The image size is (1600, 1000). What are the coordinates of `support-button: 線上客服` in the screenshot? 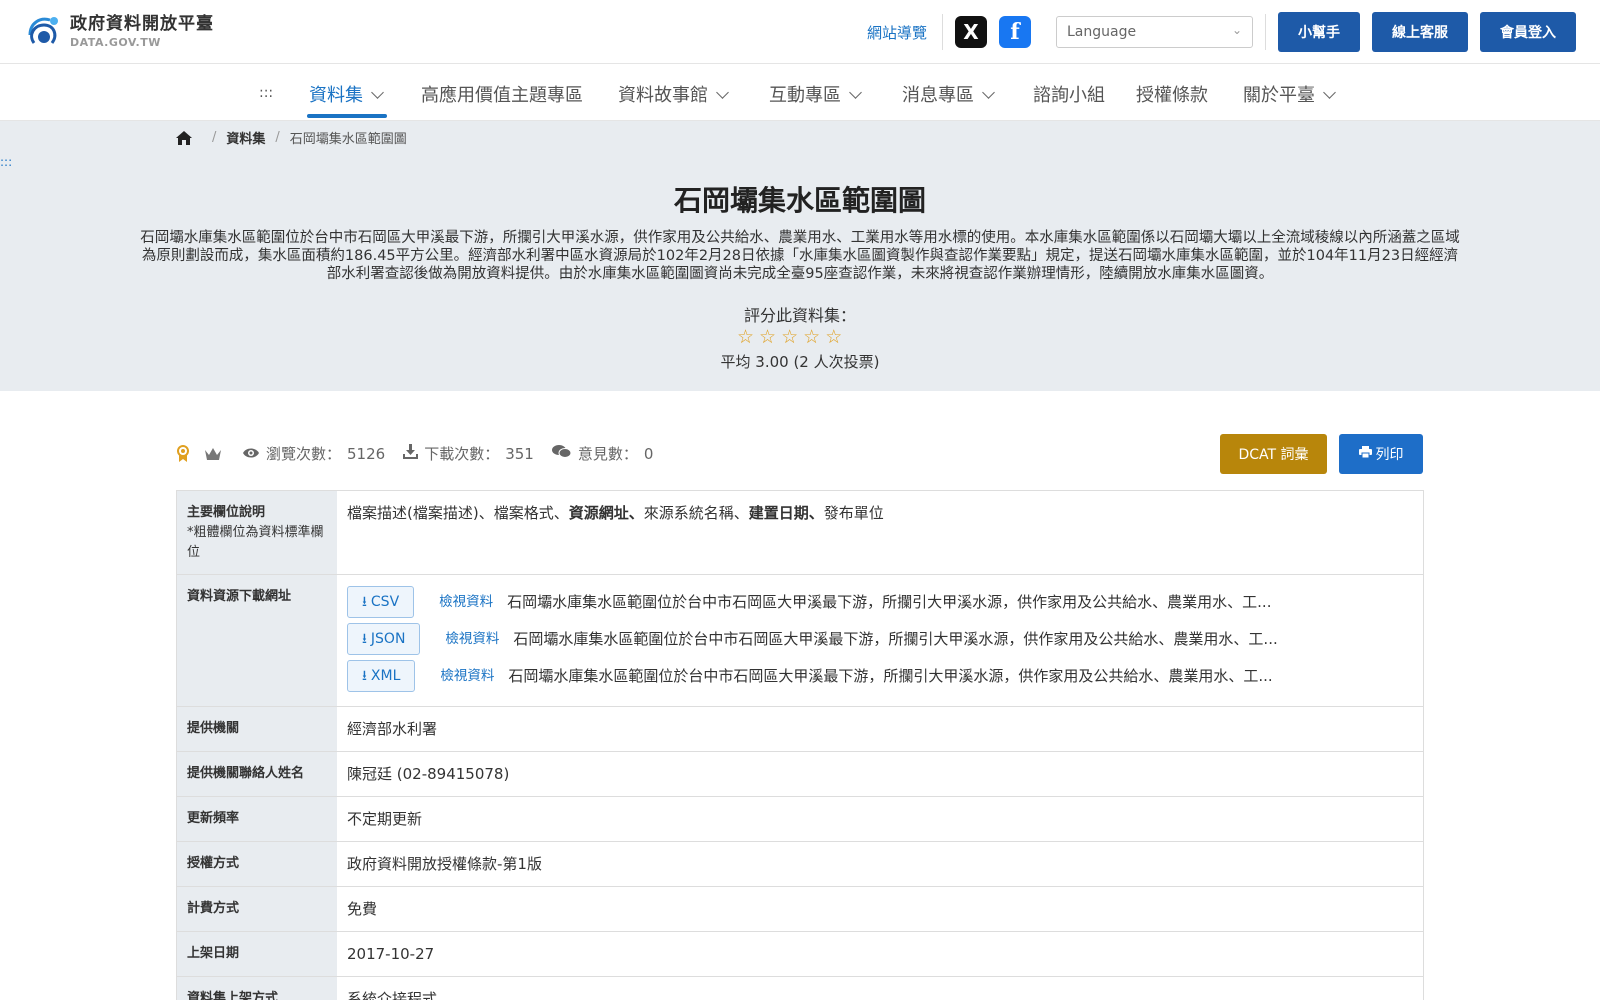 It's located at (1420, 32).